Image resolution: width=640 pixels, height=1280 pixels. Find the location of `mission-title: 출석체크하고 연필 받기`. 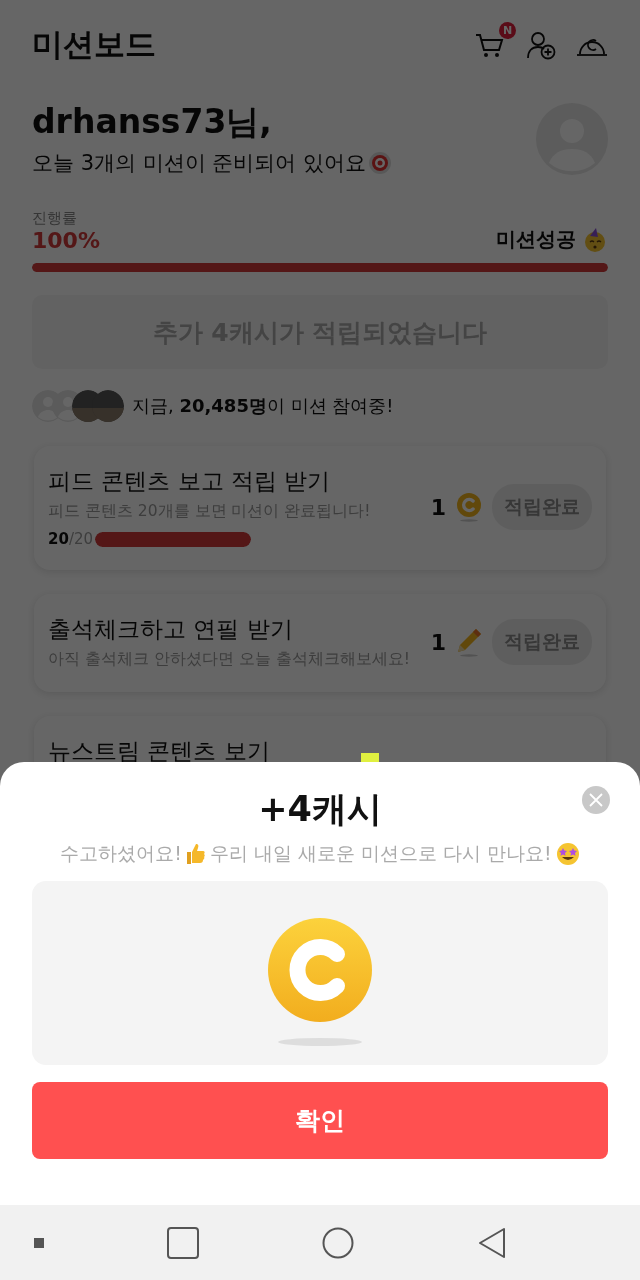

mission-title: 출석체크하고 연필 받기 is located at coordinates (171, 629).